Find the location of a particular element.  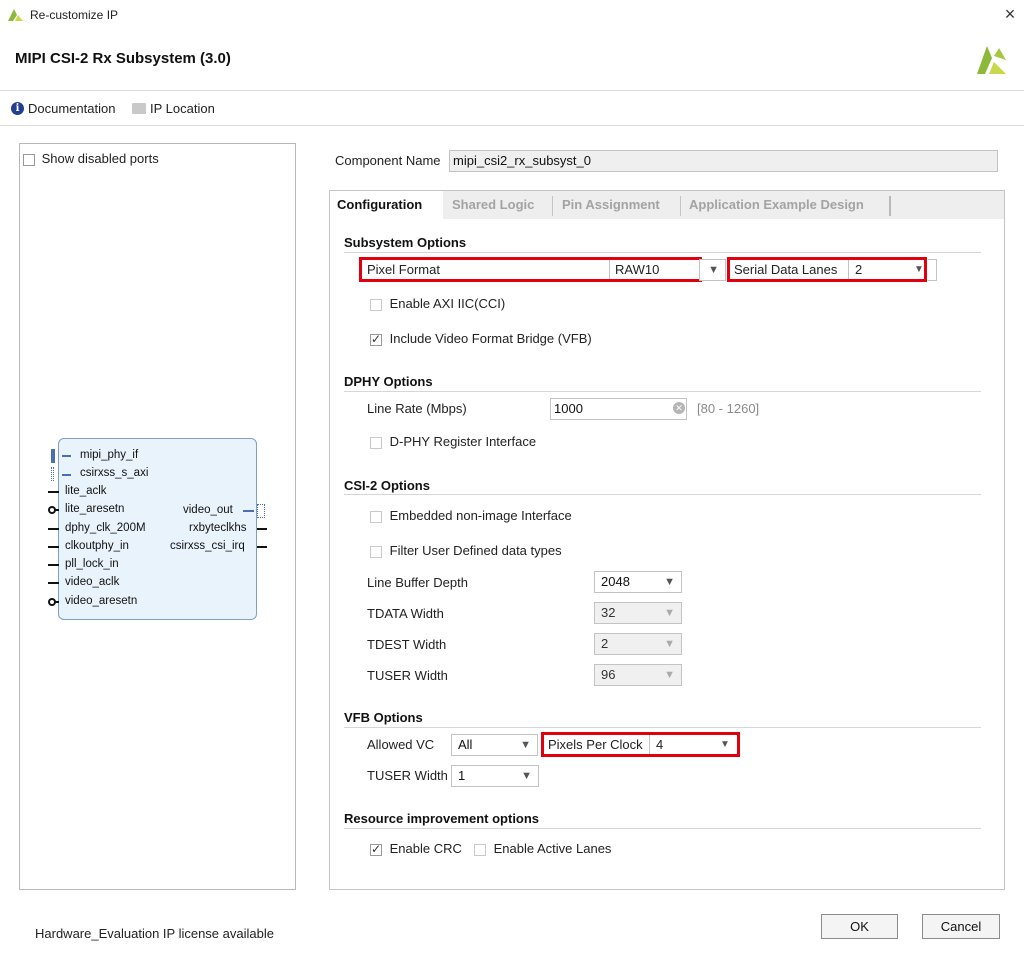

tab-application-example-design: Application Example Design is located at coordinates (776, 205).